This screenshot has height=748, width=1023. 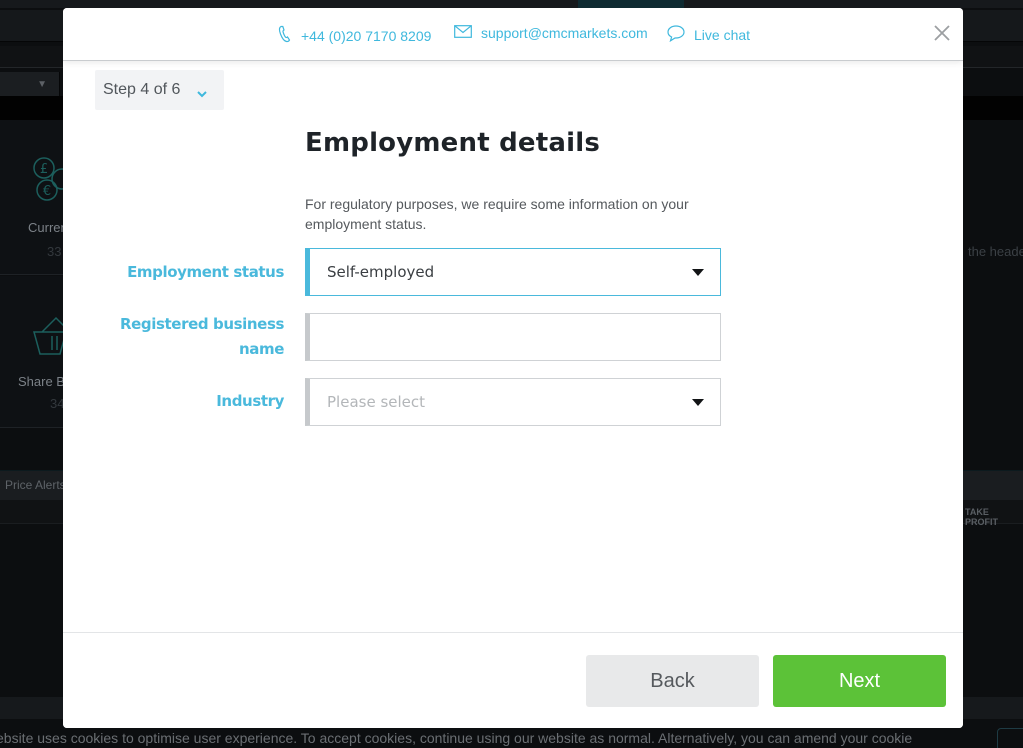 I want to click on background-dropdown: ▼, so click(x=30, y=84).